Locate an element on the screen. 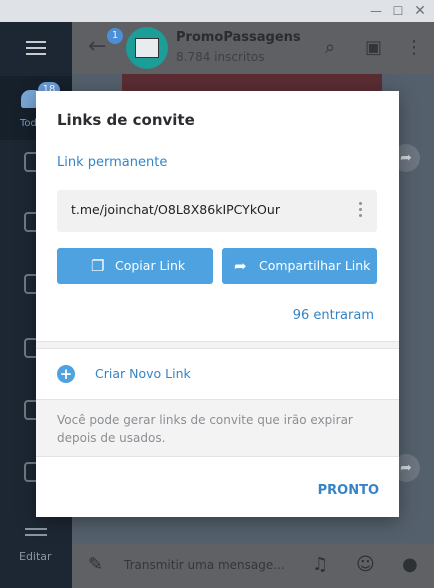 The height and width of the screenshot is (588, 434). maximize-icon: ☐ is located at coordinates (398, 11).